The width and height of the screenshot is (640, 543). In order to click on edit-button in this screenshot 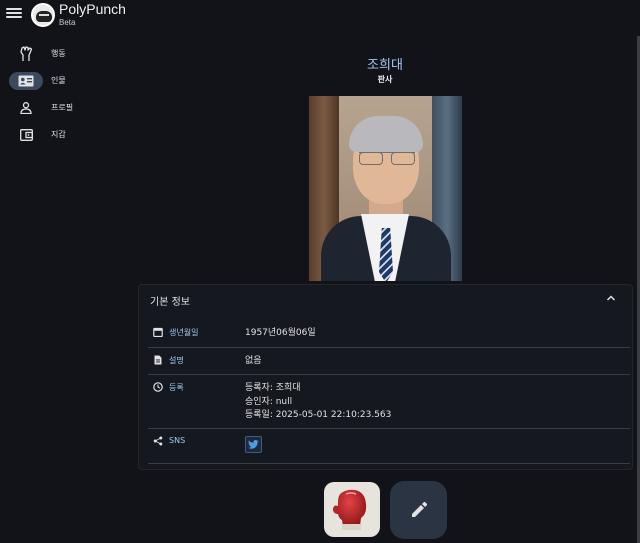, I will do `click(418, 510)`.